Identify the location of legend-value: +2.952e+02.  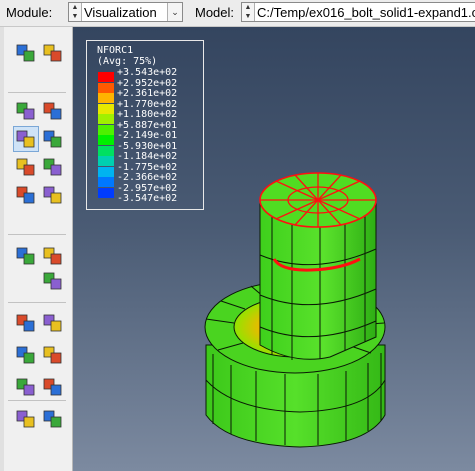
(147, 83).